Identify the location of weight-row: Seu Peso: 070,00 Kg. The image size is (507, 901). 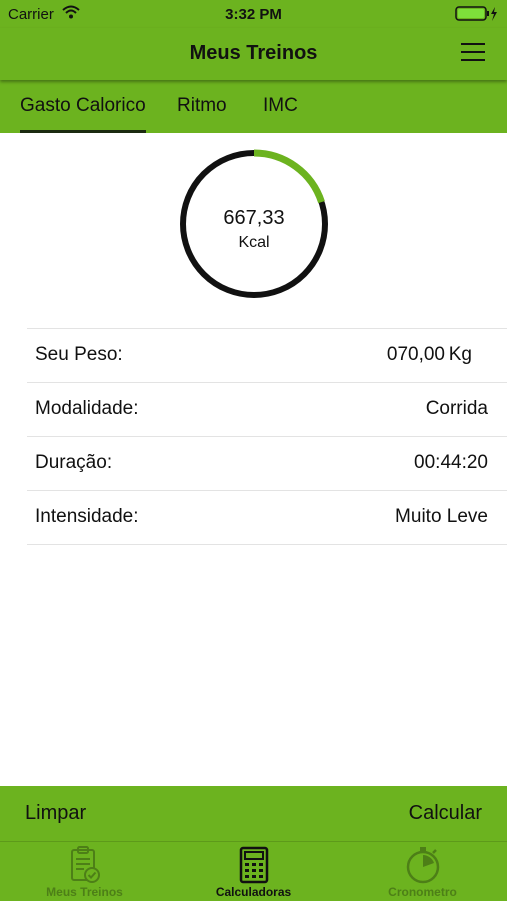
(267, 356).